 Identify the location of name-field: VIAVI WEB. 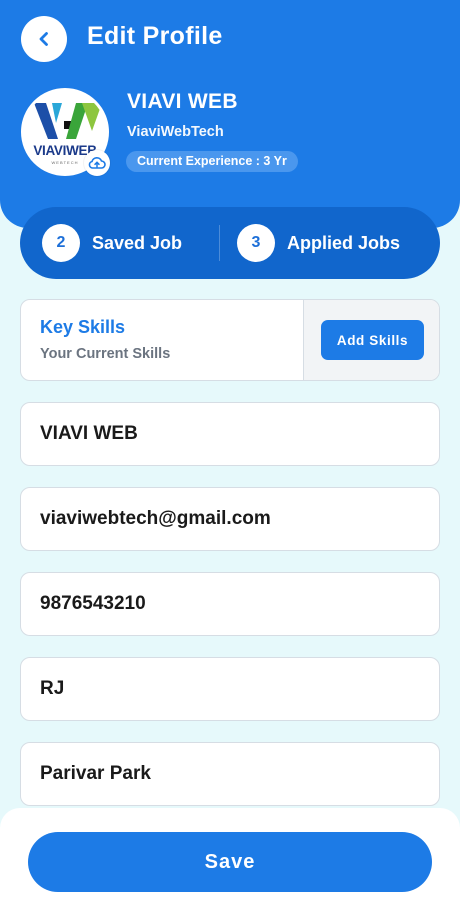
(230, 434).